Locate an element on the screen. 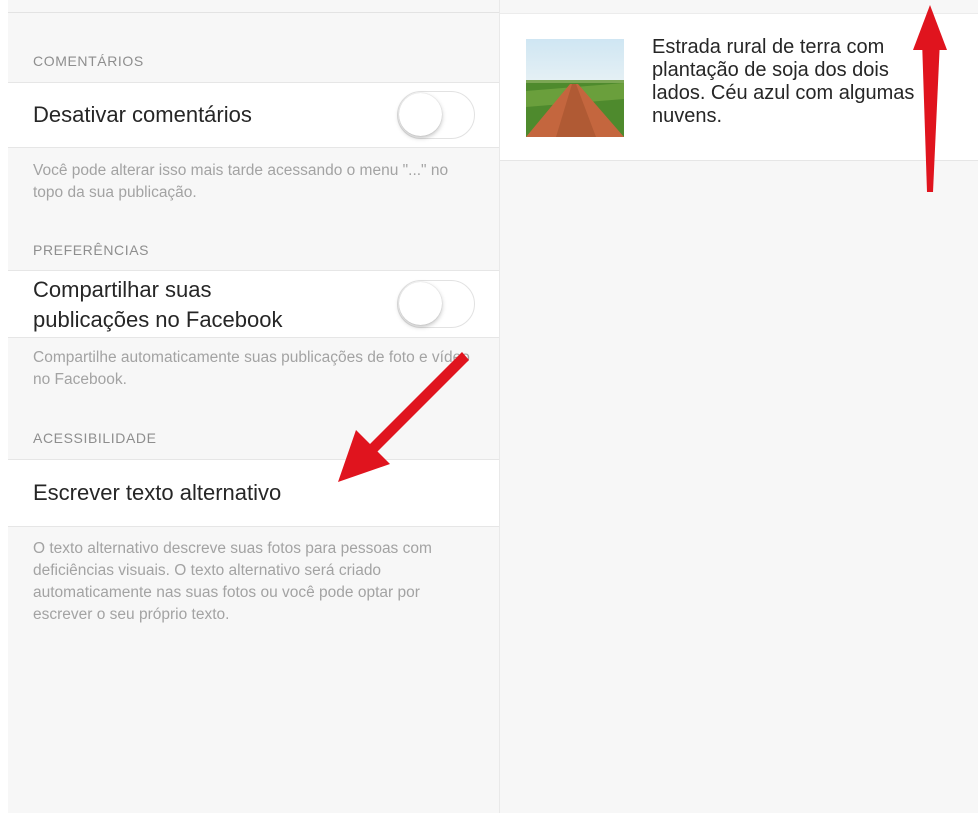 The image size is (978, 813). share-facebook-label-line1: Compartilhar suas is located at coordinates (122, 289).